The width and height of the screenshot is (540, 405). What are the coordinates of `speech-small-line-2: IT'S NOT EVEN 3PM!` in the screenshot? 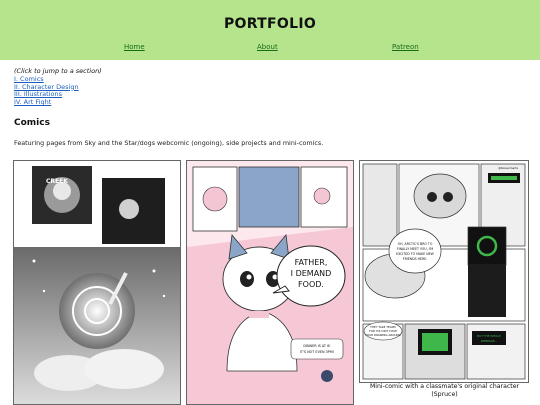 It's located at (317, 352).